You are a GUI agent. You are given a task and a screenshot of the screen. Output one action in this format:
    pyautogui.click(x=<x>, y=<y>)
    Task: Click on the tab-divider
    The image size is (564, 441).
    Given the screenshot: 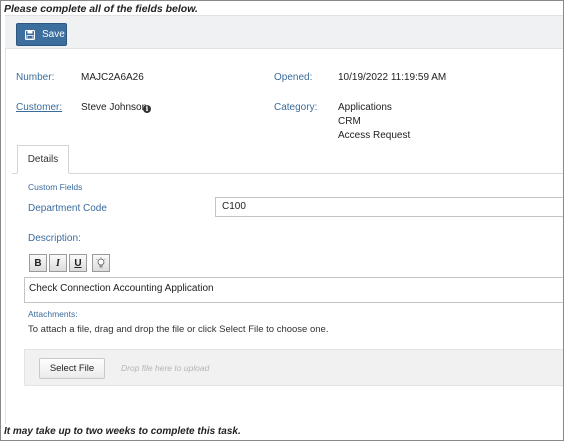 What is the action you would take?
    pyautogui.click(x=287, y=173)
    